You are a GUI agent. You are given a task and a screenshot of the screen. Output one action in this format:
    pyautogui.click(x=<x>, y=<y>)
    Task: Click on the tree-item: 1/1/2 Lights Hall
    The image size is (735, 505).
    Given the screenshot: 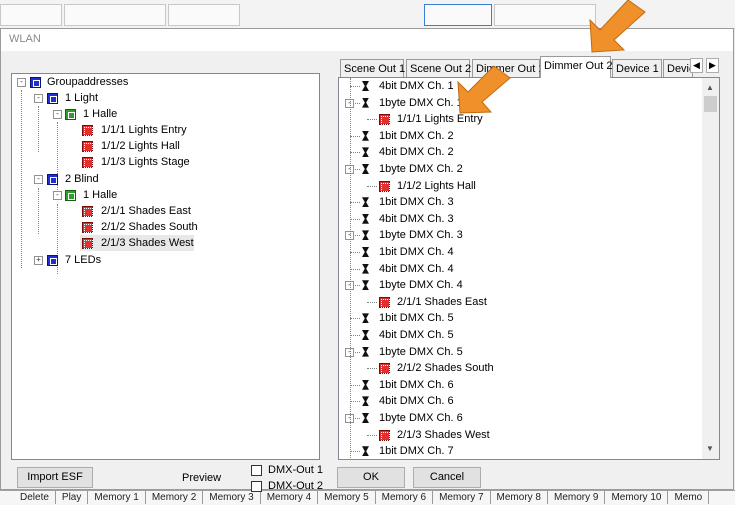 What is the action you would take?
    pyautogui.click(x=162, y=146)
    